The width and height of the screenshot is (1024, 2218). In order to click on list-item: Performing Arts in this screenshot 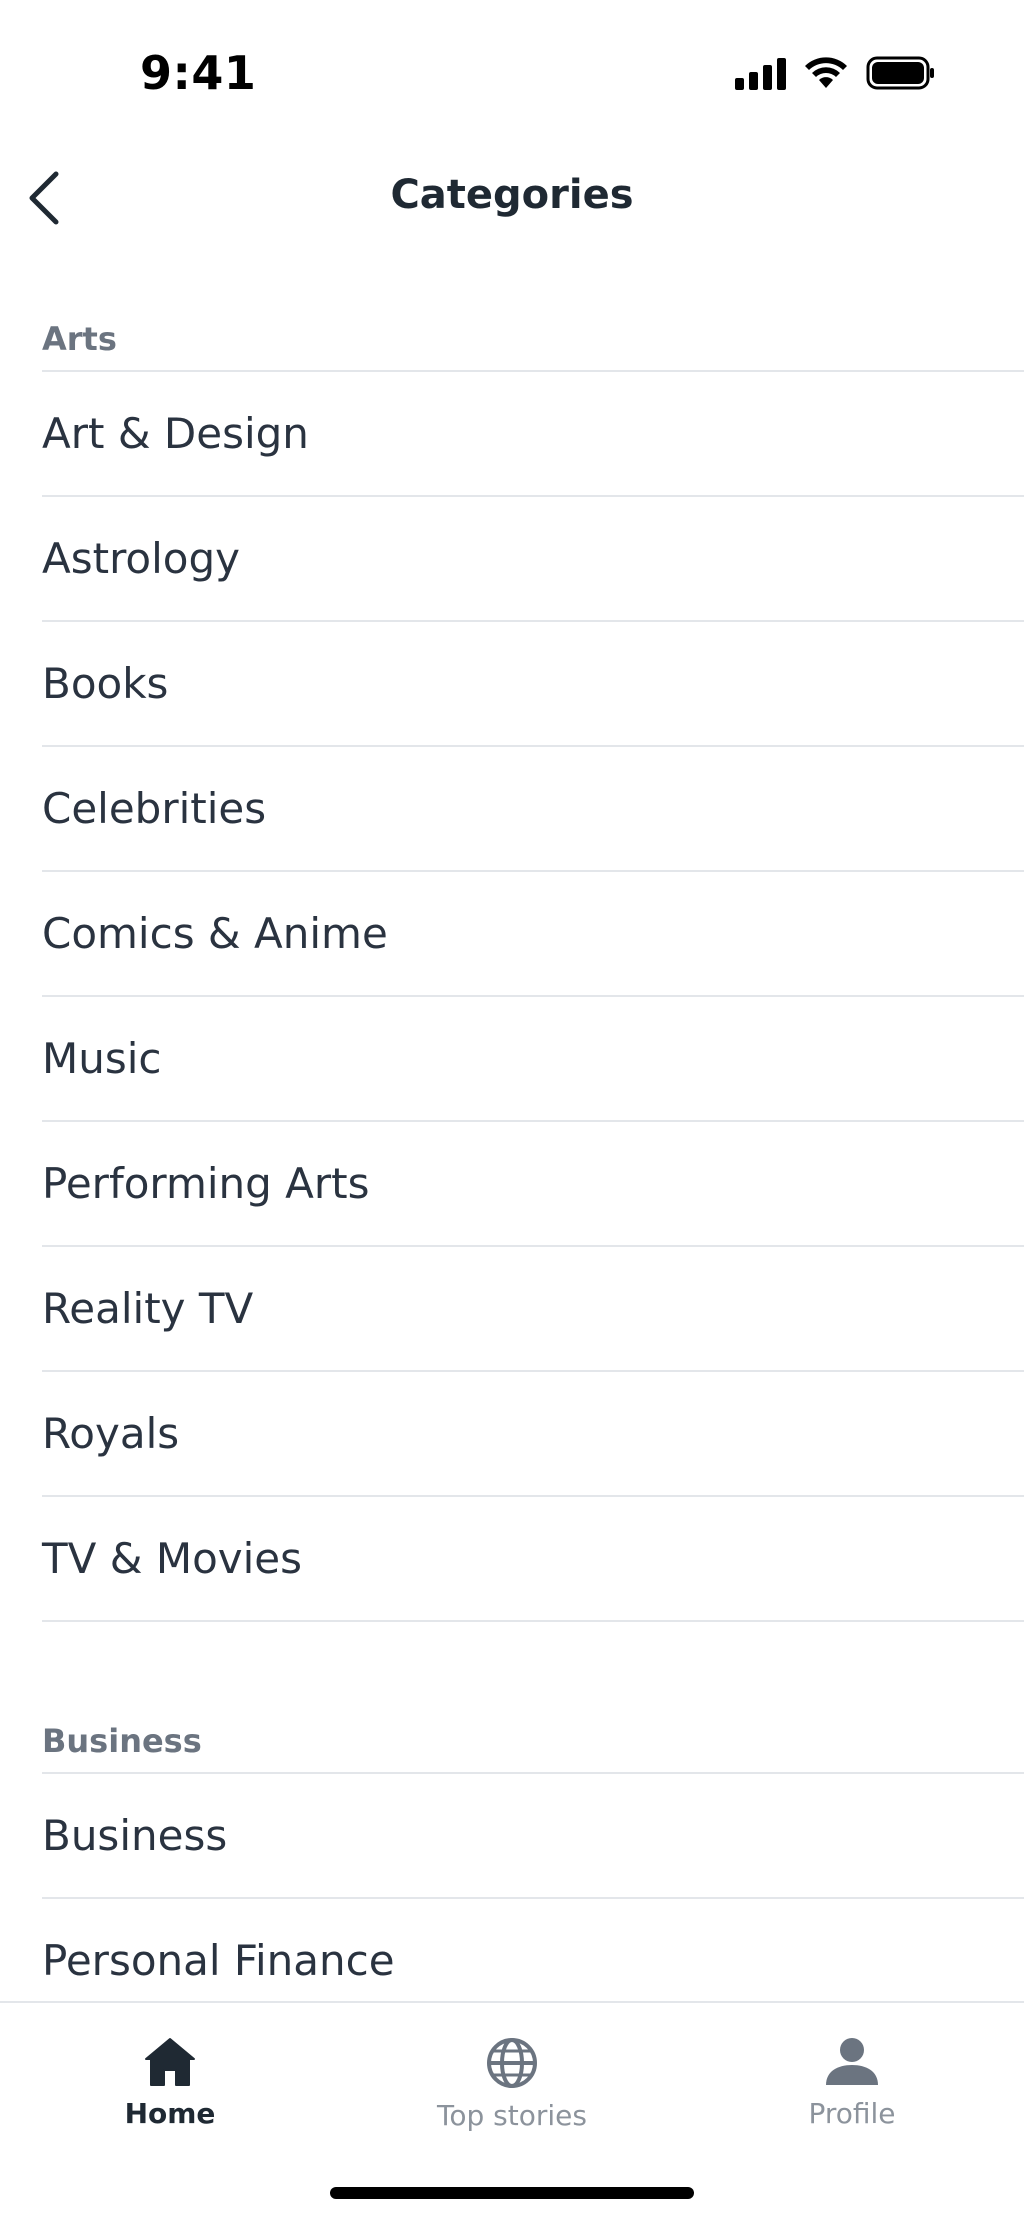, I will do `click(533, 1184)`.